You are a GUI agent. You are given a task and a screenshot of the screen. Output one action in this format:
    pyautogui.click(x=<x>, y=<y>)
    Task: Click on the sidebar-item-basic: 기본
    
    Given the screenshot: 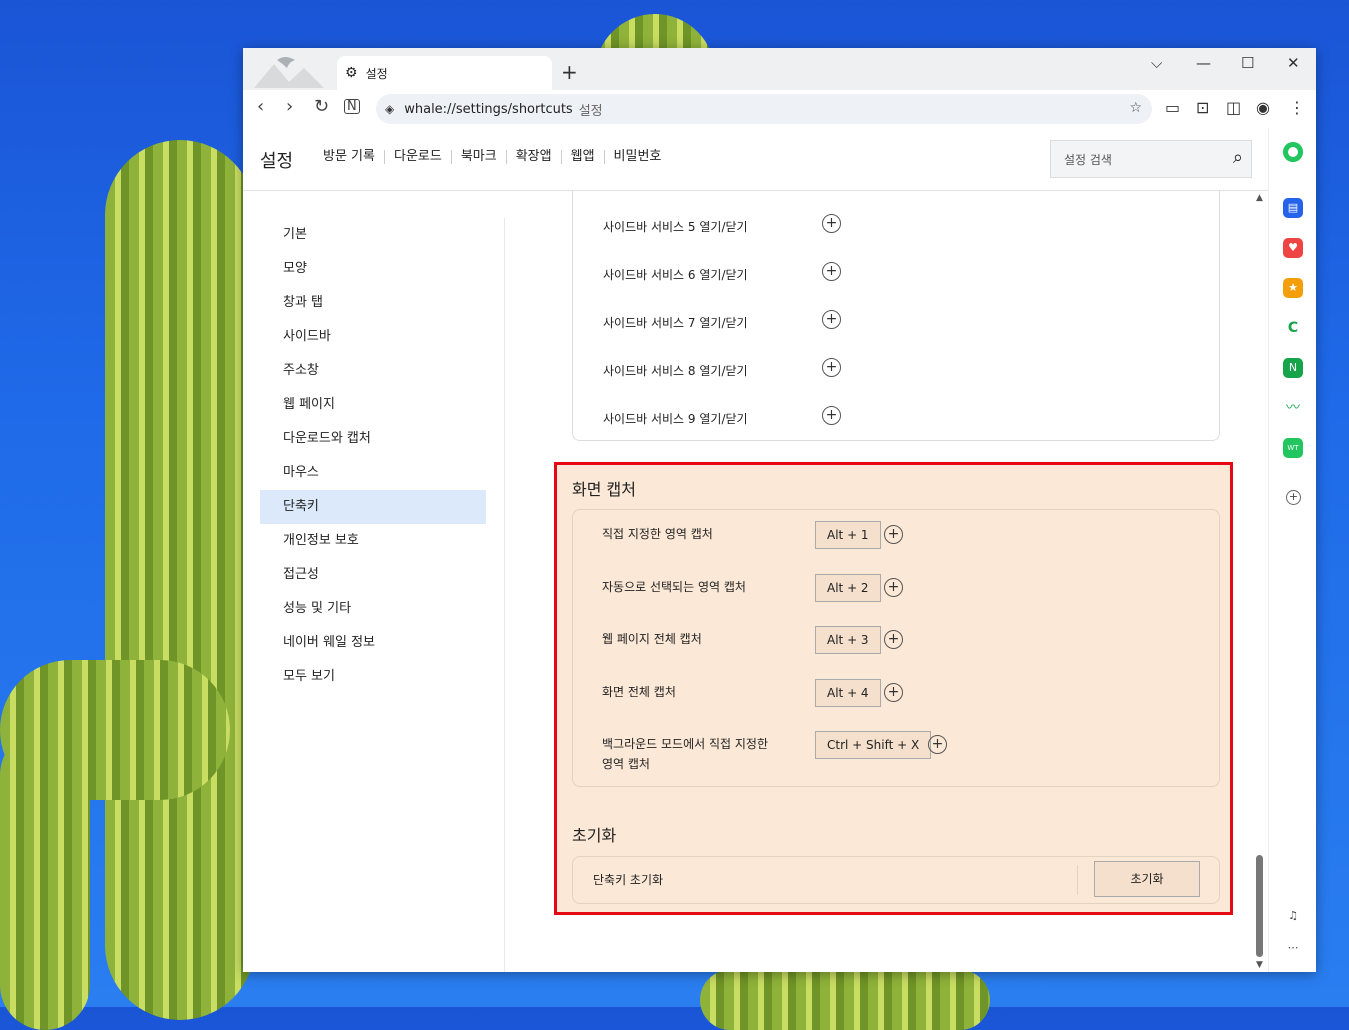 What is the action you would take?
    pyautogui.click(x=373, y=235)
    